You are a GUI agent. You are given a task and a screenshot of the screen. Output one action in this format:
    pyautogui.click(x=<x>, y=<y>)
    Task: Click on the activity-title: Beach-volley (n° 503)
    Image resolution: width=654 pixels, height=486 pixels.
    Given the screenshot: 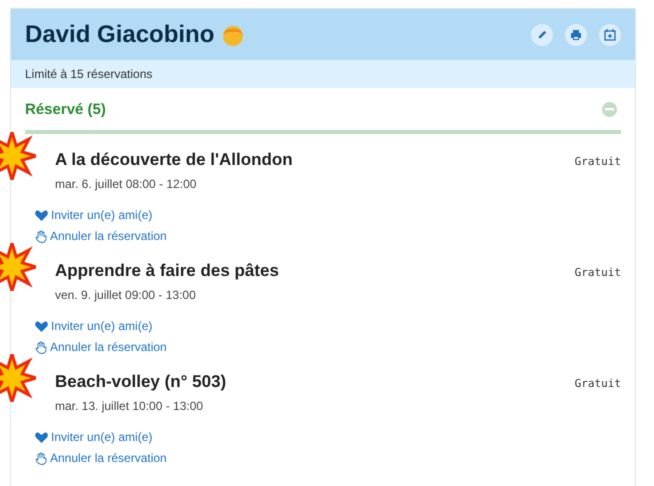 What is the action you would take?
    pyautogui.click(x=141, y=382)
    